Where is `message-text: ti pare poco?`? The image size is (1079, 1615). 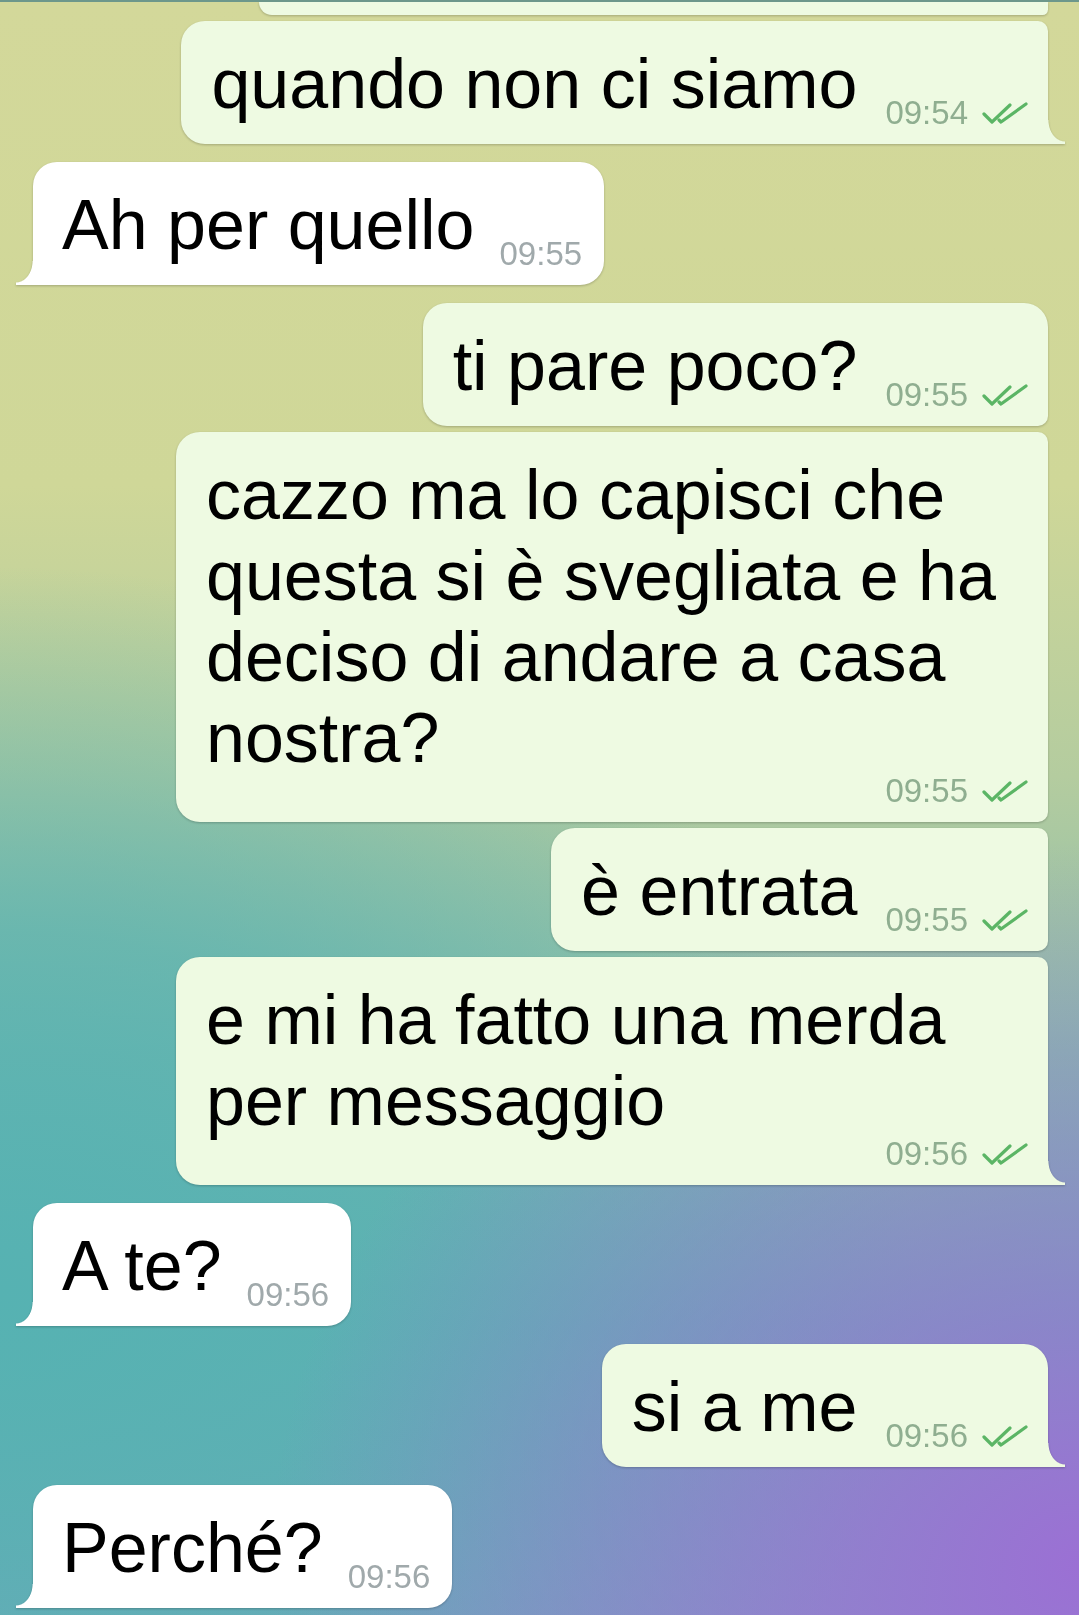 message-text: ti pare poco? is located at coordinates (655, 366).